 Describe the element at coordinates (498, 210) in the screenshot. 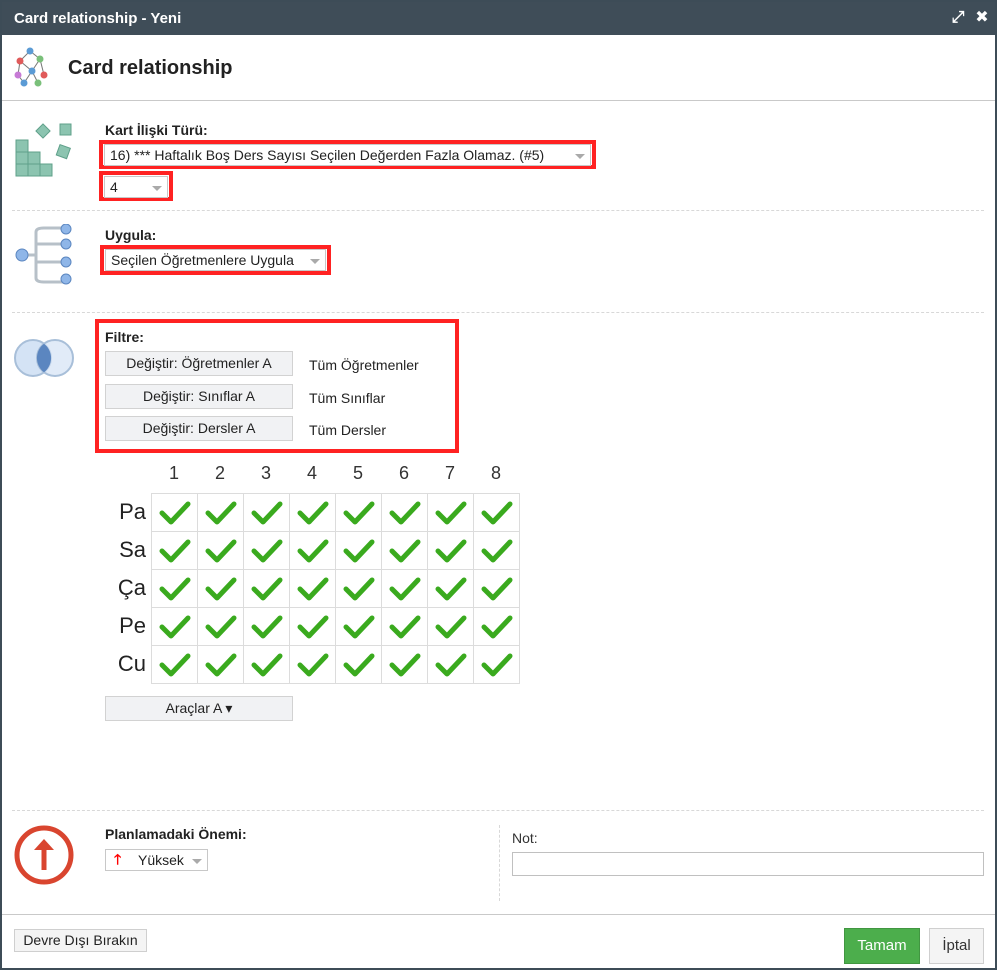

I see `section-divider` at that location.